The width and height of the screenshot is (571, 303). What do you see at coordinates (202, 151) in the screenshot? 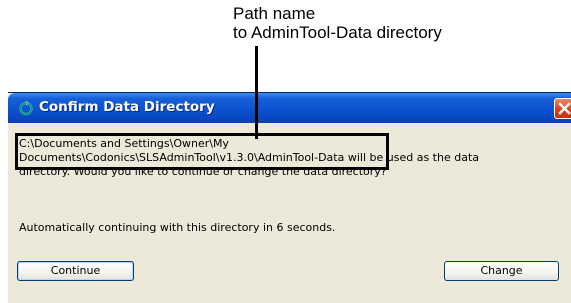
I see `path-highlight-box` at bounding box center [202, 151].